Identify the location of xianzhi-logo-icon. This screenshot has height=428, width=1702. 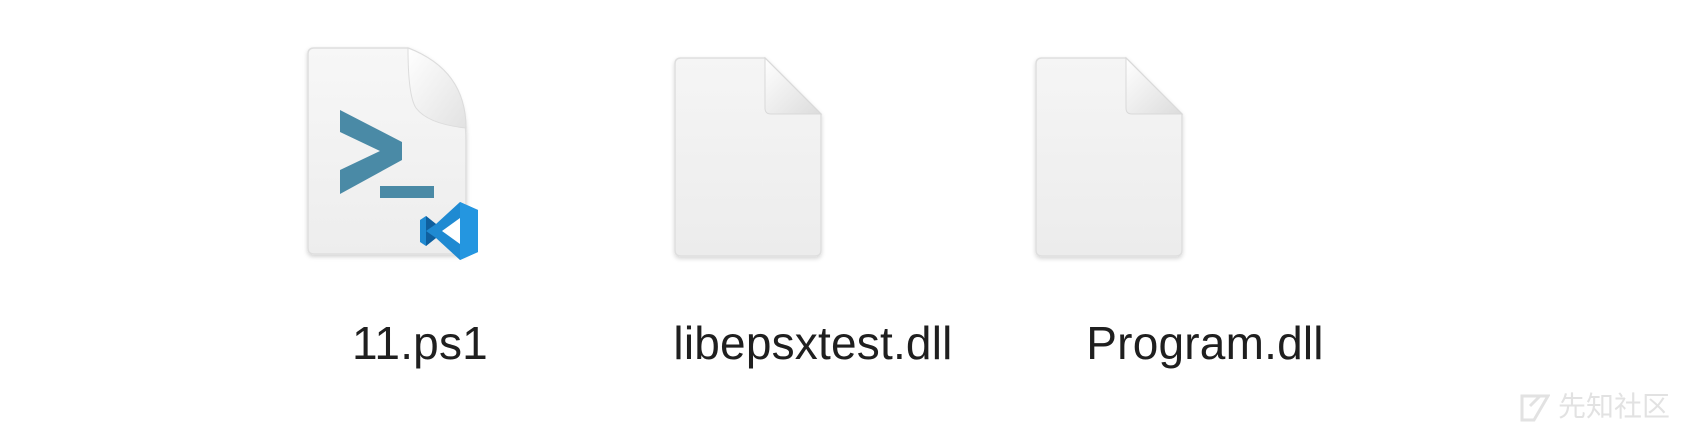
(1535, 408).